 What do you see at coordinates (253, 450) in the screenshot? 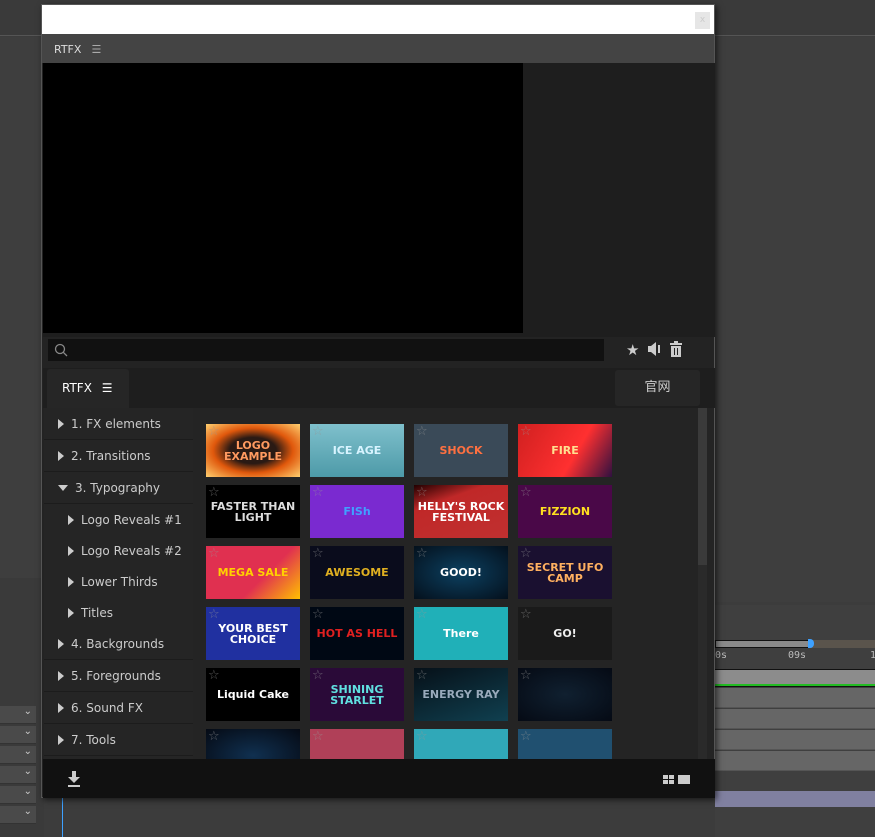
I see `template-thumbnail: ☆ LOGO EXAMPLE` at bounding box center [253, 450].